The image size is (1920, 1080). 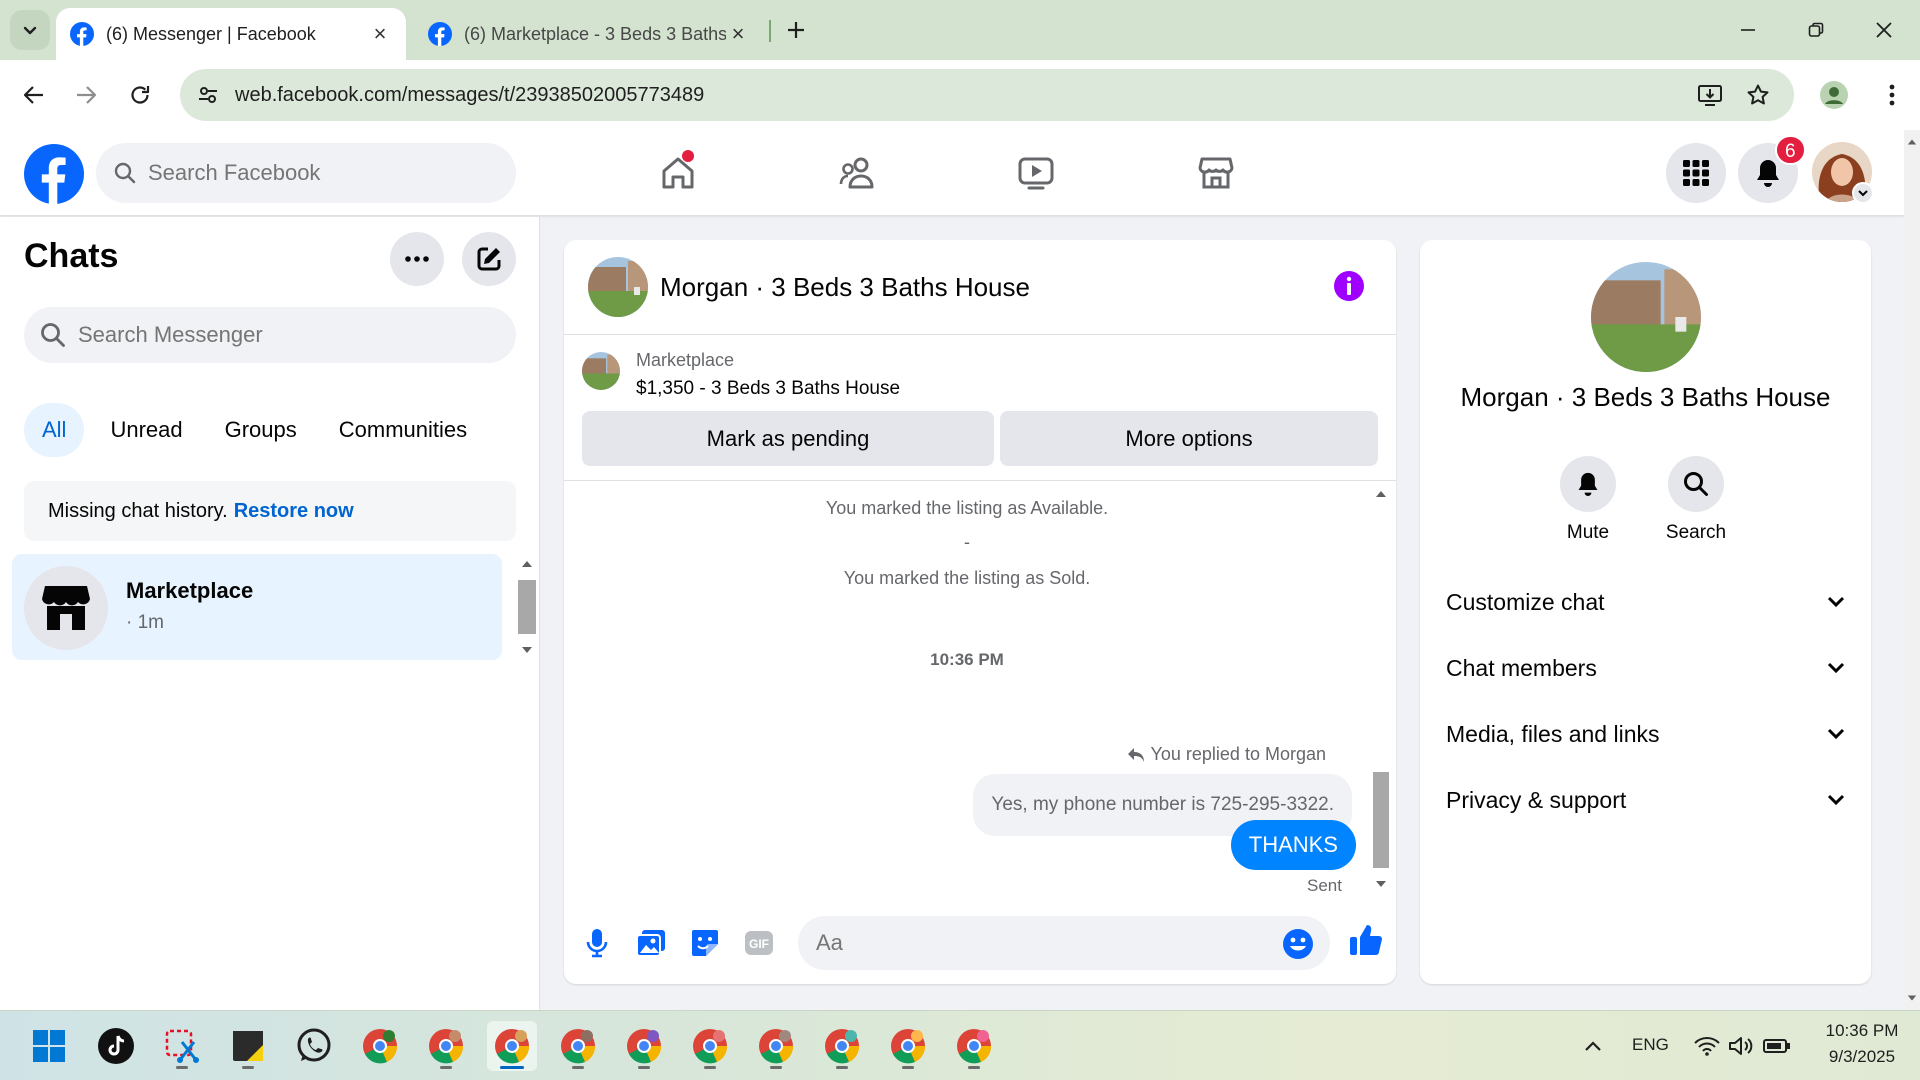 What do you see at coordinates (54, 430) in the screenshot?
I see `filter-tab-all: All` at bounding box center [54, 430].